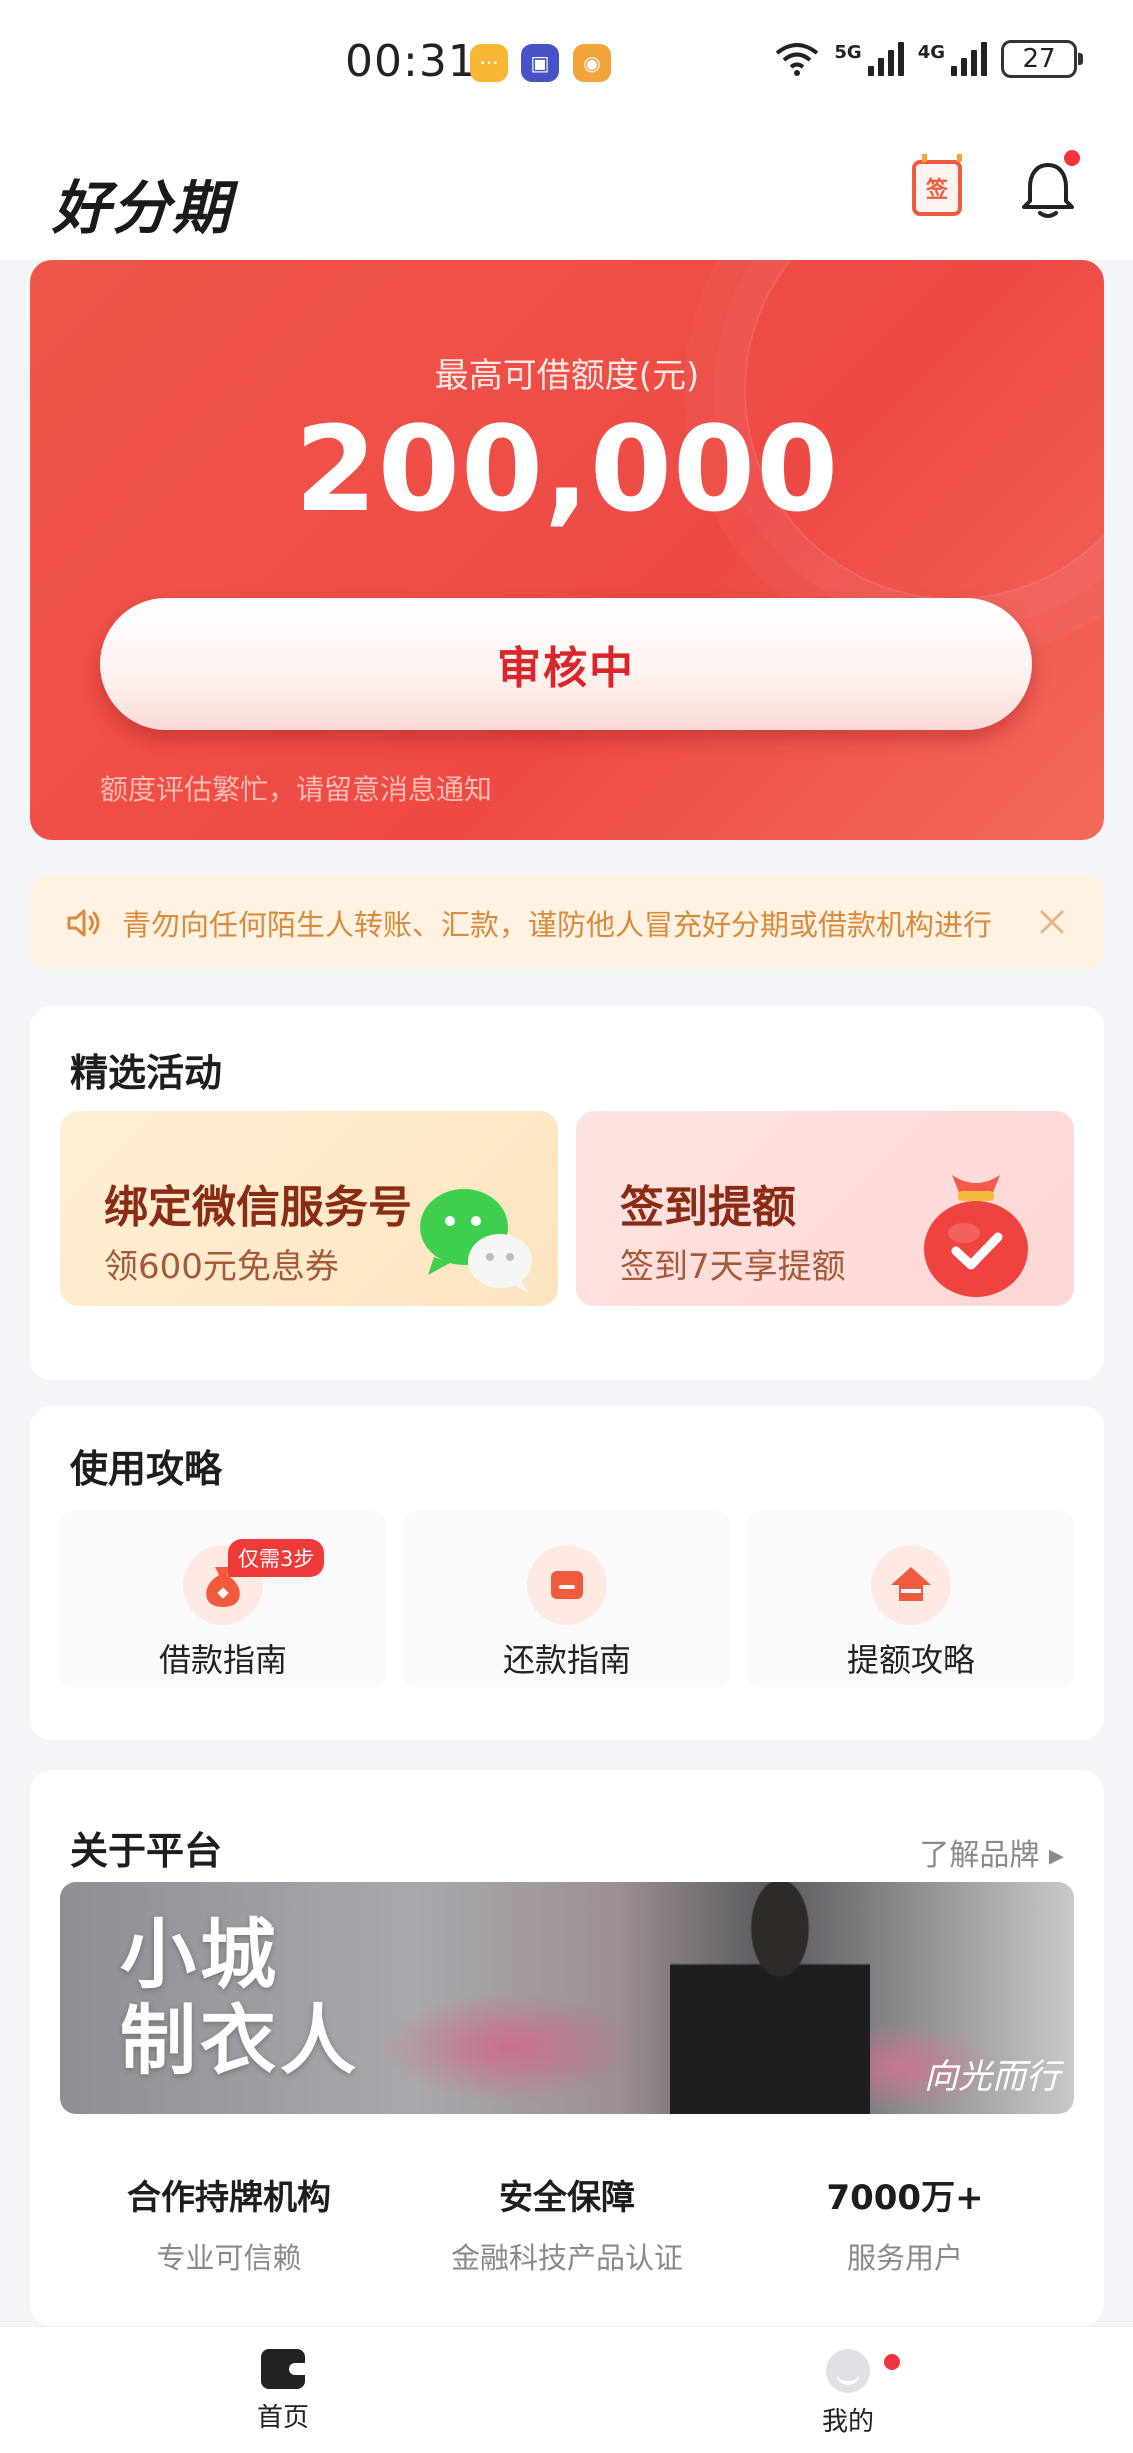  Describe the element at coordinates (566, 664) in the screenshot. I see `review-status-button: 审核中` at that location.